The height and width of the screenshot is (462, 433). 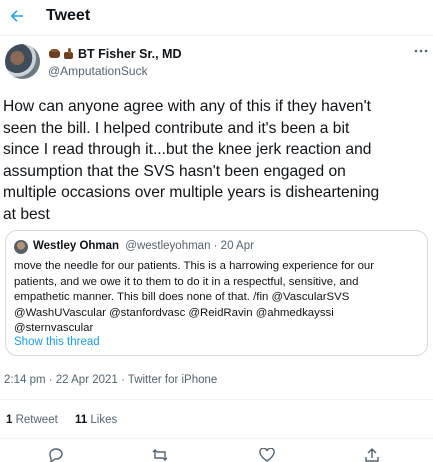 I want to click on author-name-row: BT Fisher Sr., MD, so click(x=115, y=54).